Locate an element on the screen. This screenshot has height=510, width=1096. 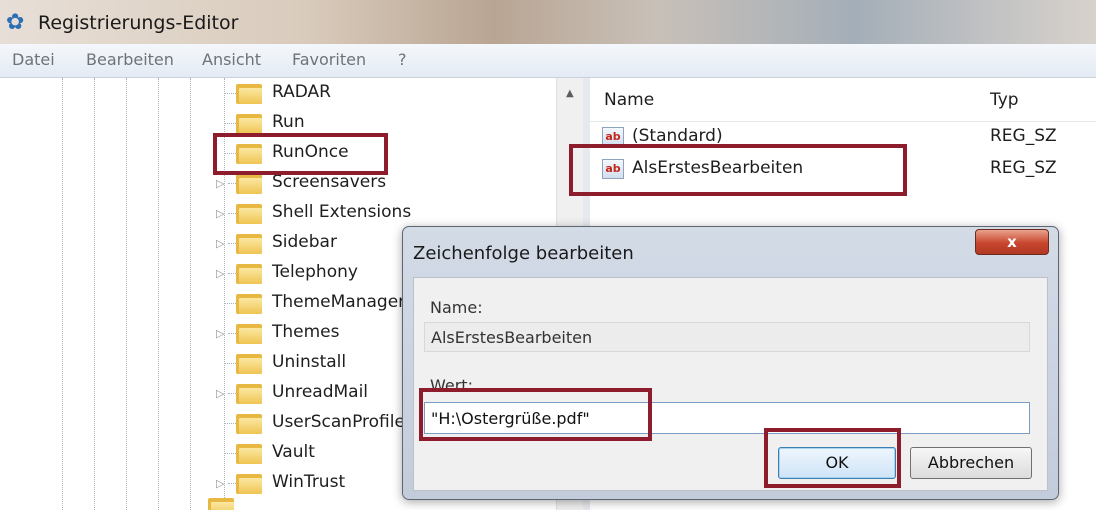
scroll-up-arrow-icon: ▲ is located at coordinates (570, 93).